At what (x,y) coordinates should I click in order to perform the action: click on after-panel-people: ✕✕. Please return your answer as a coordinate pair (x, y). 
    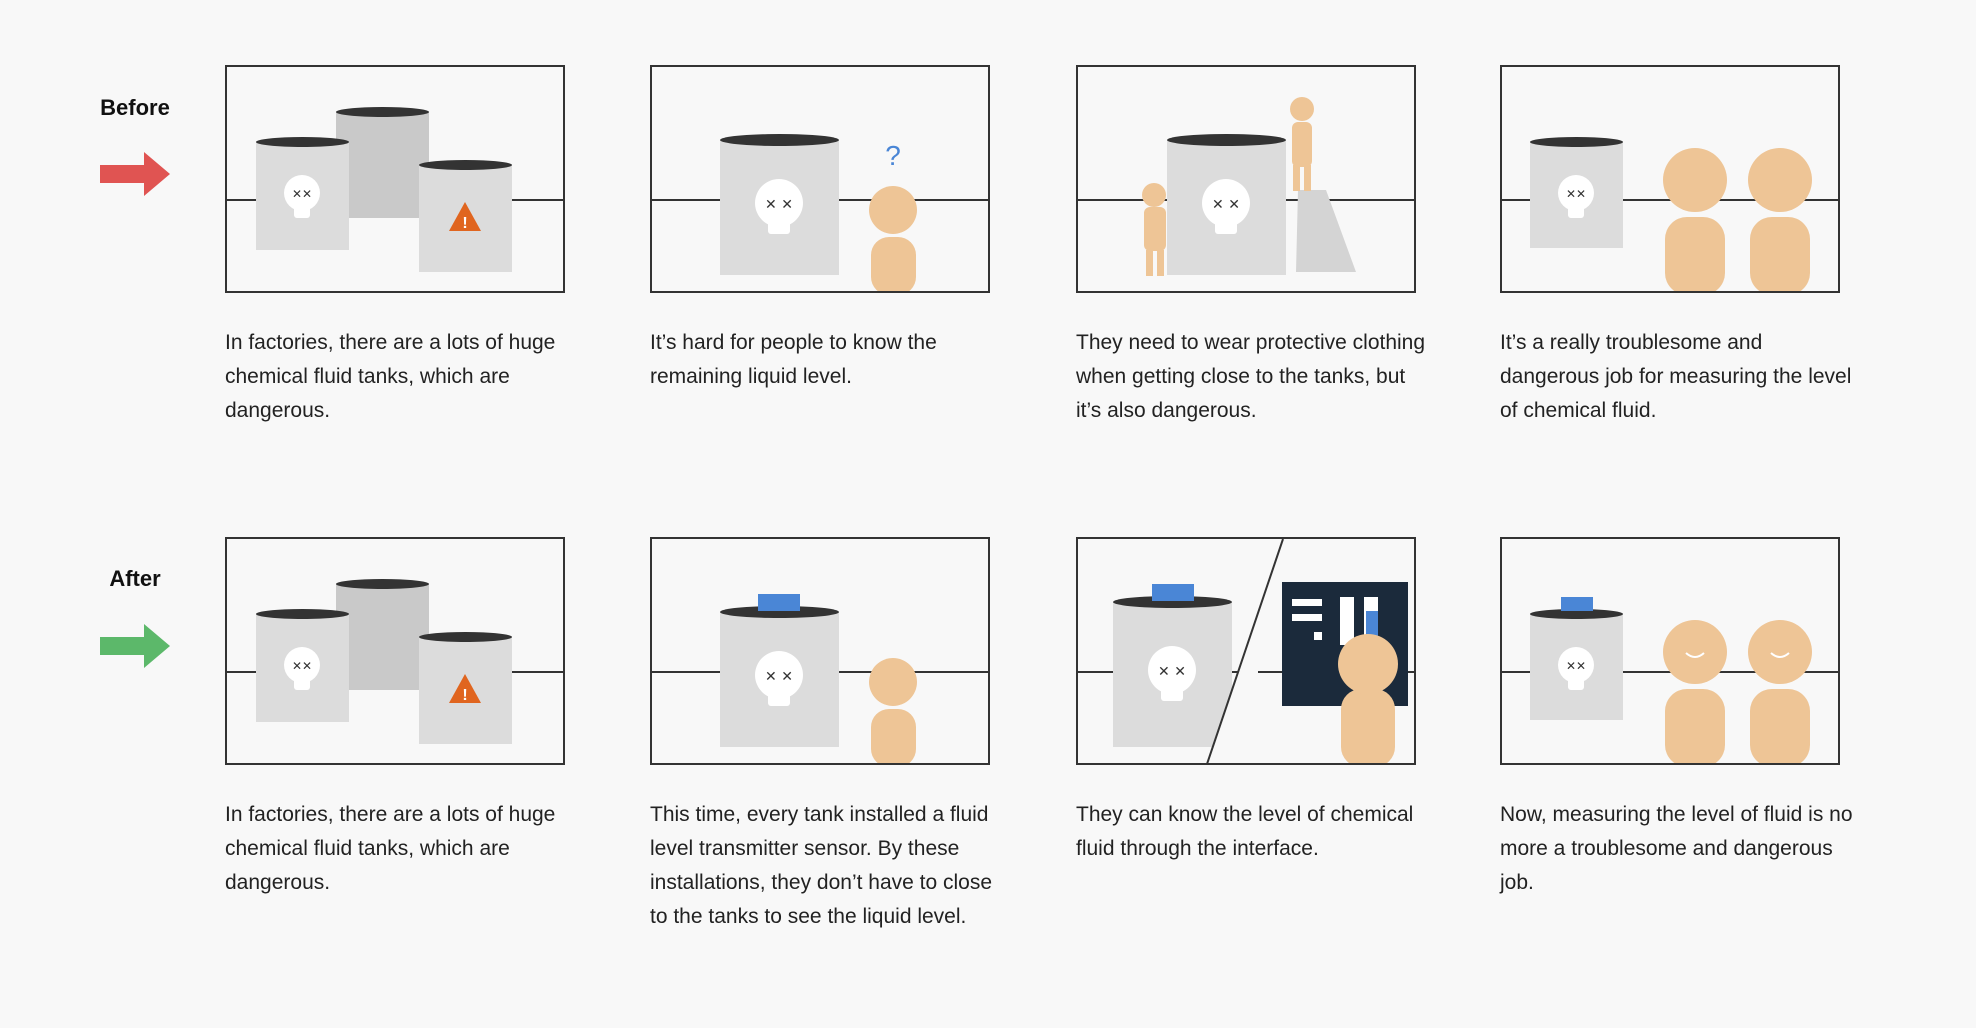
    Looking at the image, I should click on (1670, 651).